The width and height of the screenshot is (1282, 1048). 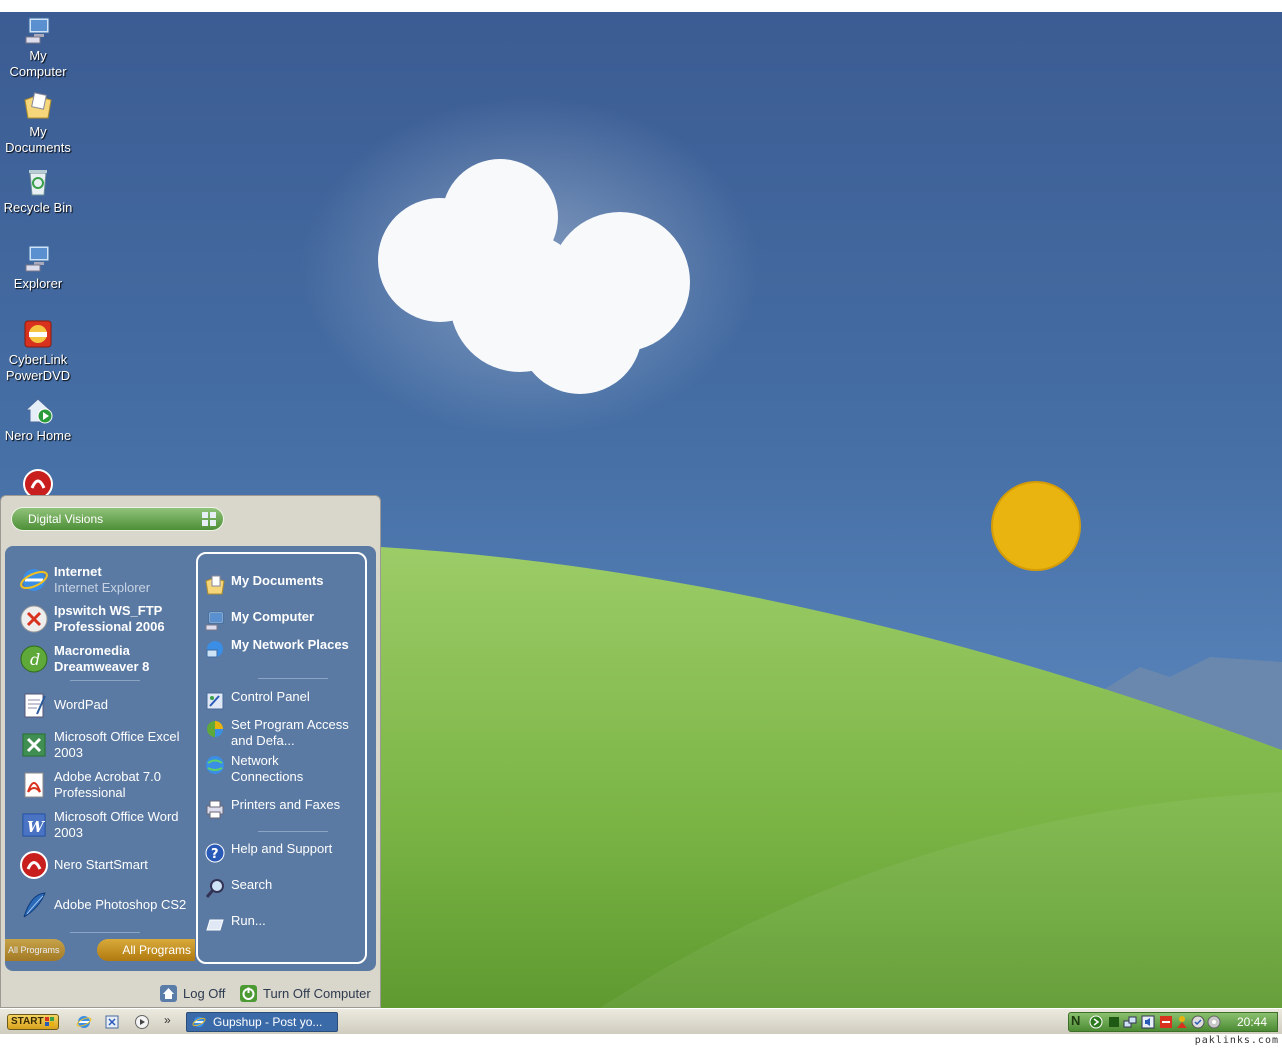 What do you see at coordinates (34, 785) in the screenshot?
I see `acrobat-icon` at bounding box center [34, 785].